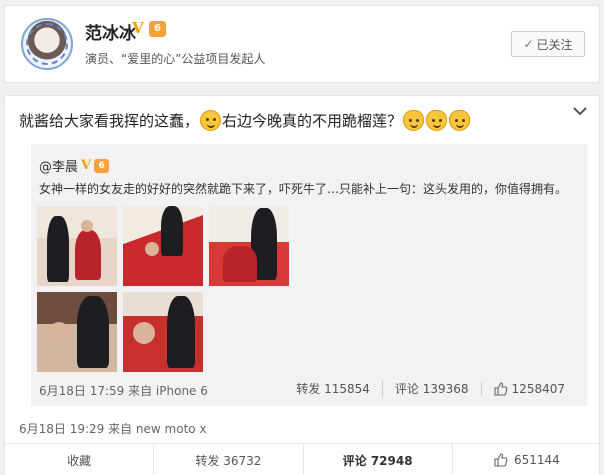 The height and width of the screenshot is (475, 604). Describe the element at coordinates (211, 120) in the screenshot. I see `emoji-icon` at that location.